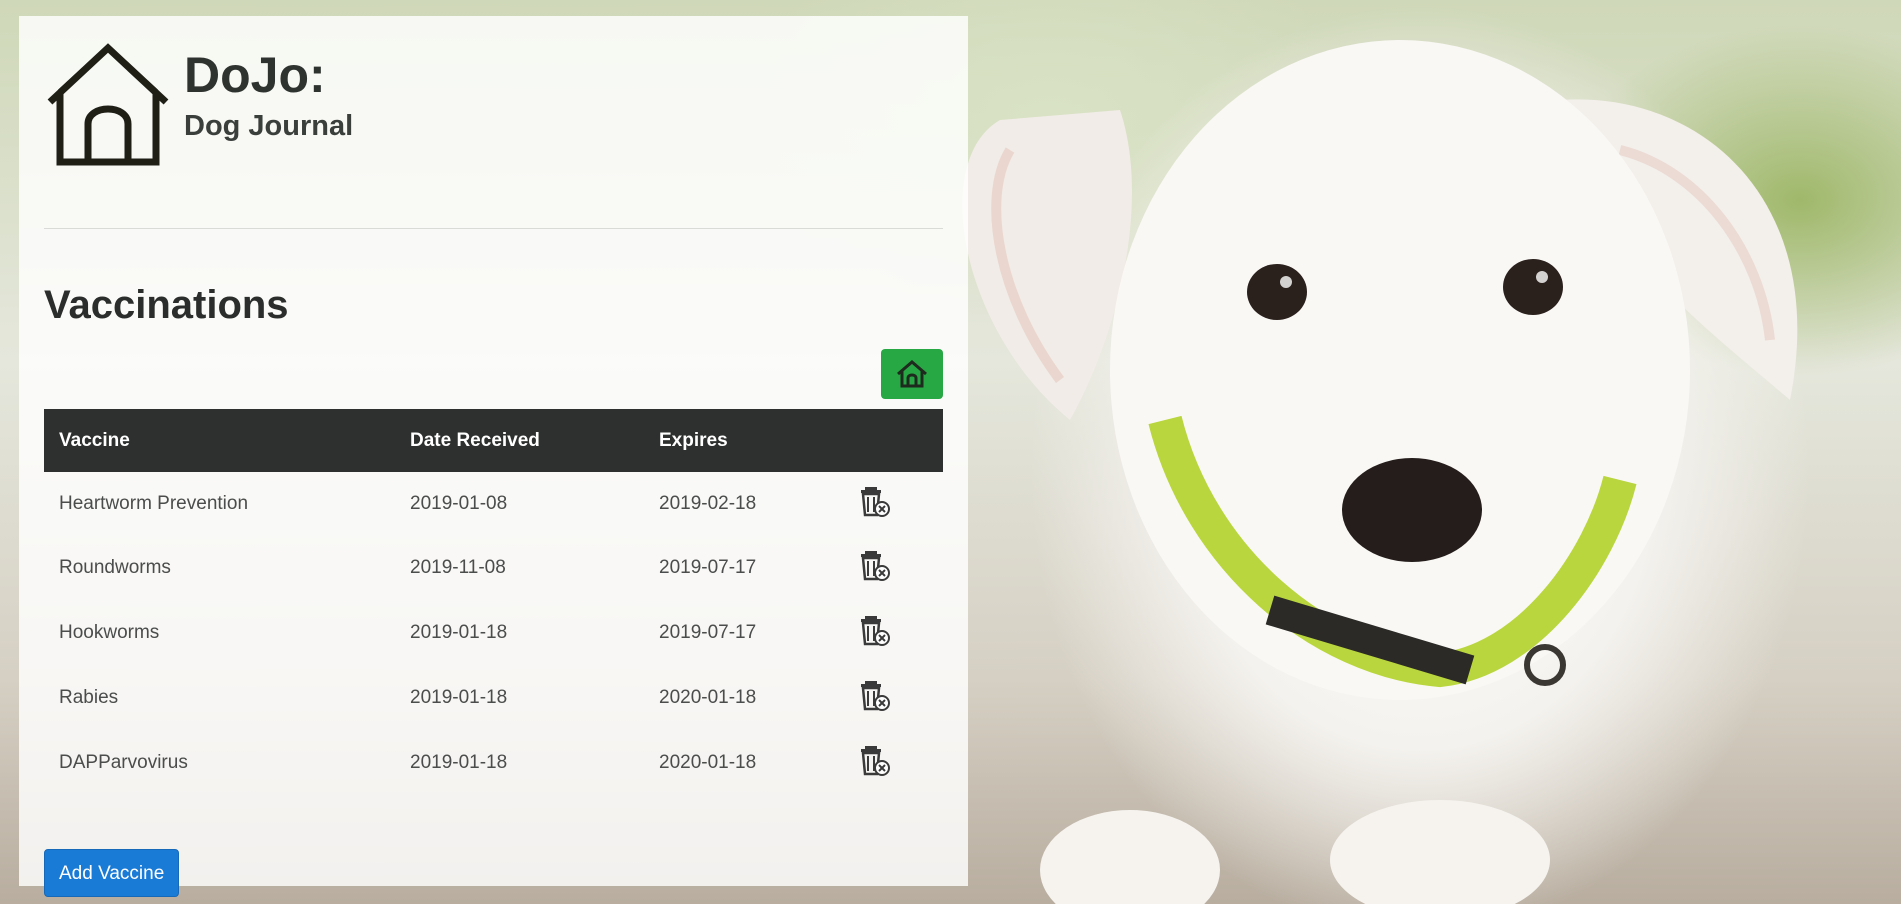 This screenshot has height=904, width=1901. What do you see at coordinates (109, 632) in the screenshot?
I see `vaccine-name: Hookworms` at bounding box center [109, 632].